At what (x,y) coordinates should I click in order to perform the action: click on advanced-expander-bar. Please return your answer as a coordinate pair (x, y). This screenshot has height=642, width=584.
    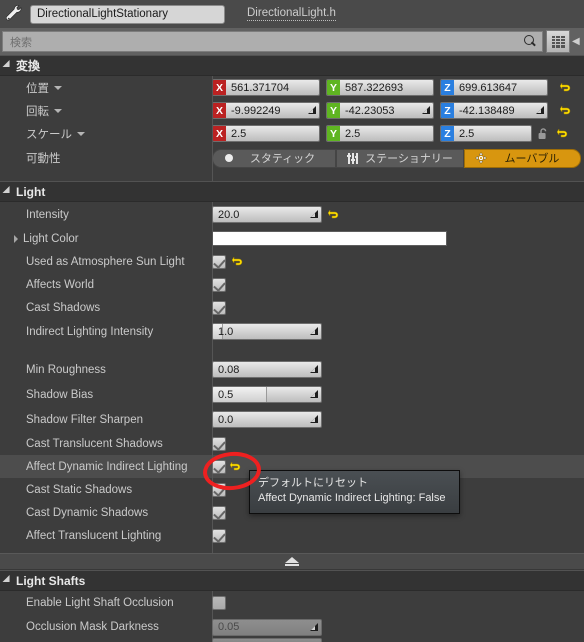
    Looking at the image, I should click on (292, 561).